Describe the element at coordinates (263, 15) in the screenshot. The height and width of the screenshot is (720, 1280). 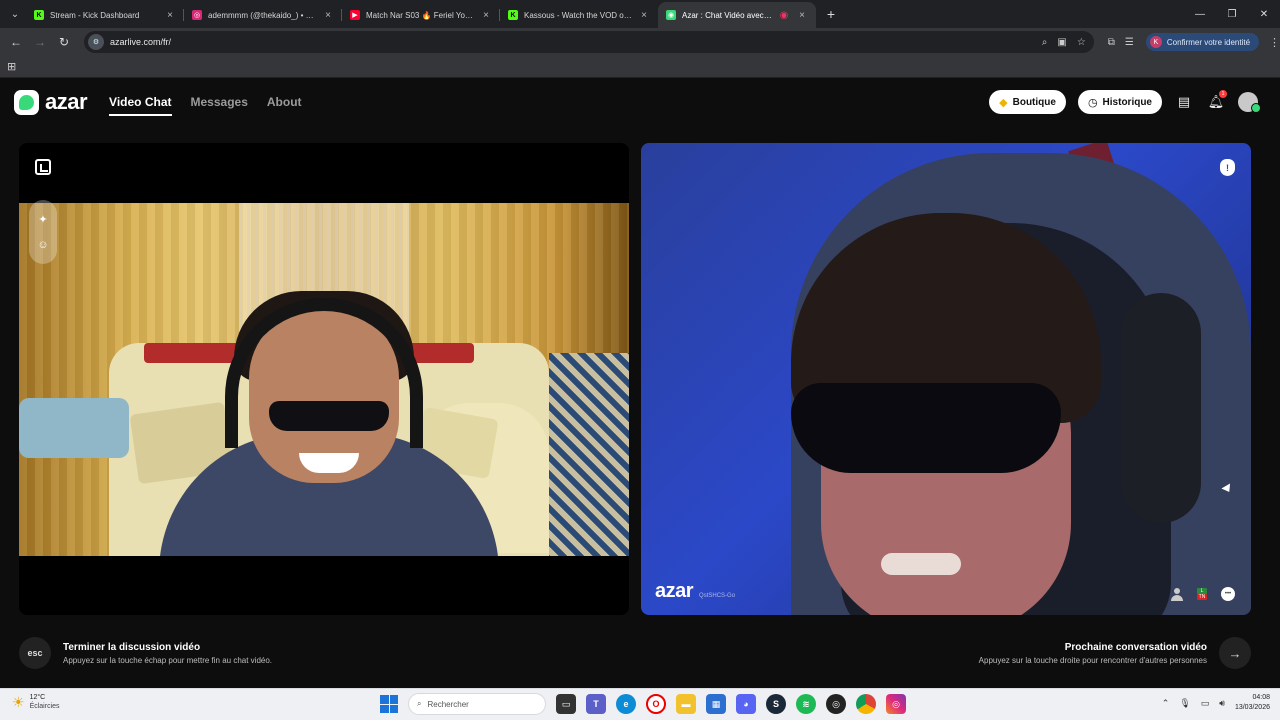
I see `browser-tab: ◎ ademmmm (@thekaido_) • Pho ×` at that location.